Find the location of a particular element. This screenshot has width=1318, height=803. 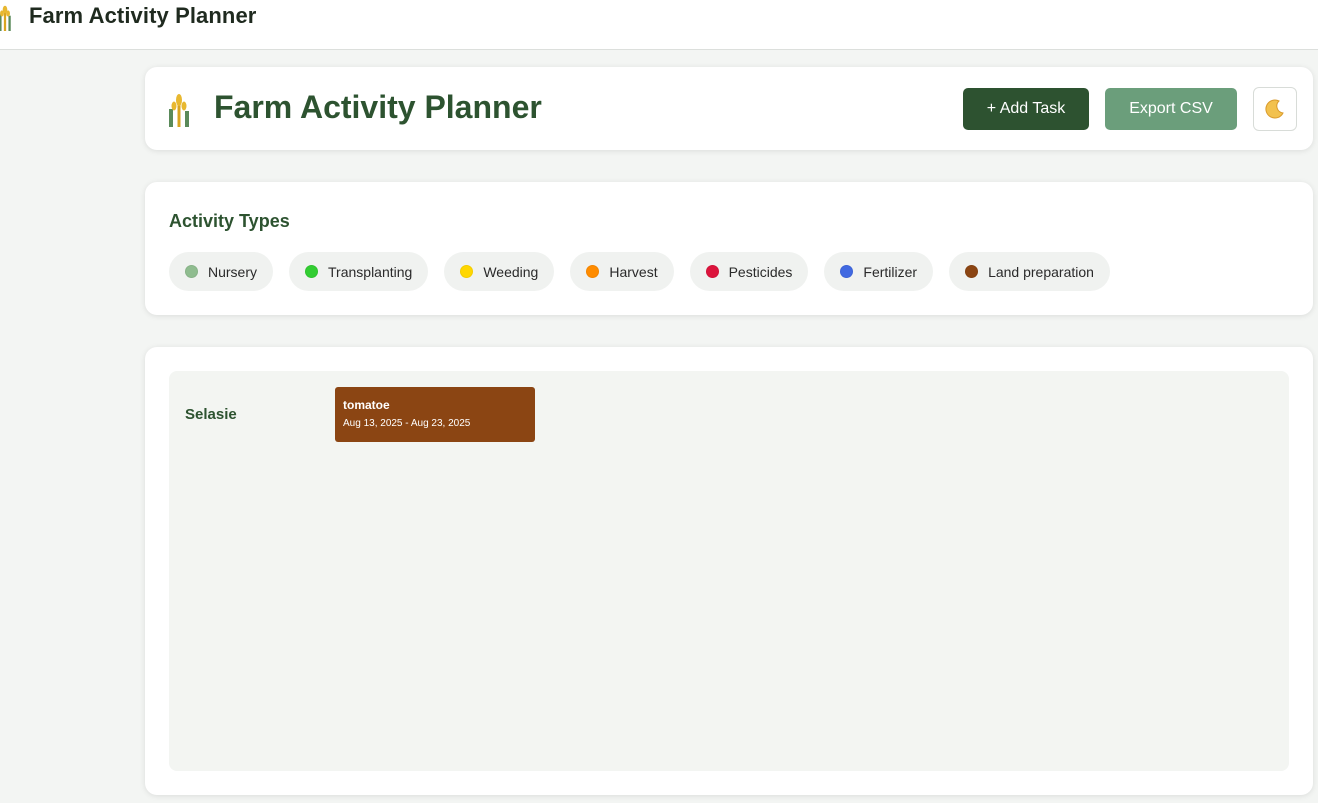

page-title: Farm Activity Planner is located at coordinates (378, 107).